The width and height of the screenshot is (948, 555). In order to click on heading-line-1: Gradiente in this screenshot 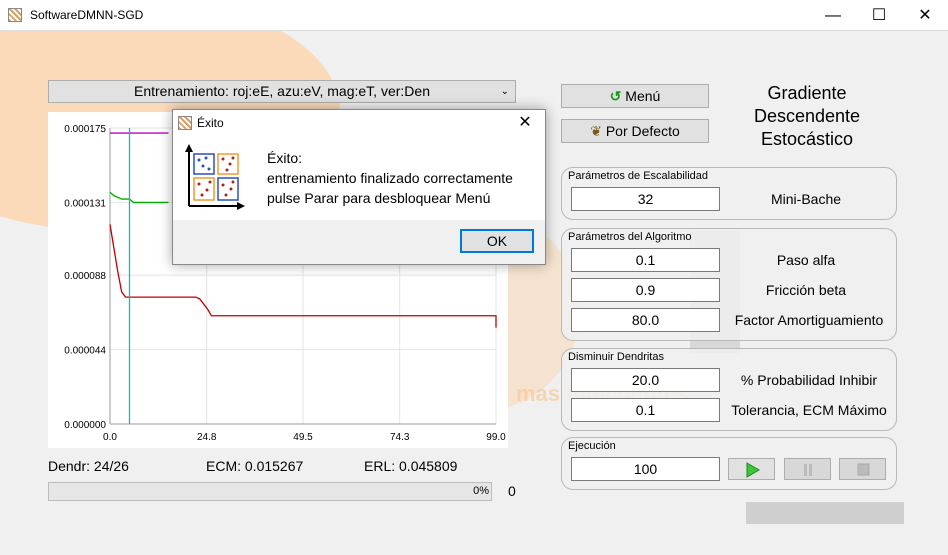, I will do `click(807, 93)`.